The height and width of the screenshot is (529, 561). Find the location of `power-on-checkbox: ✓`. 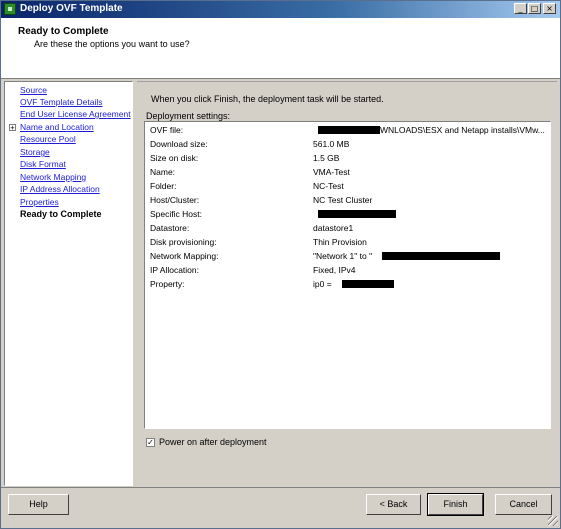

power-on-checkbox: ✓ is located at coordinates (150, 443).